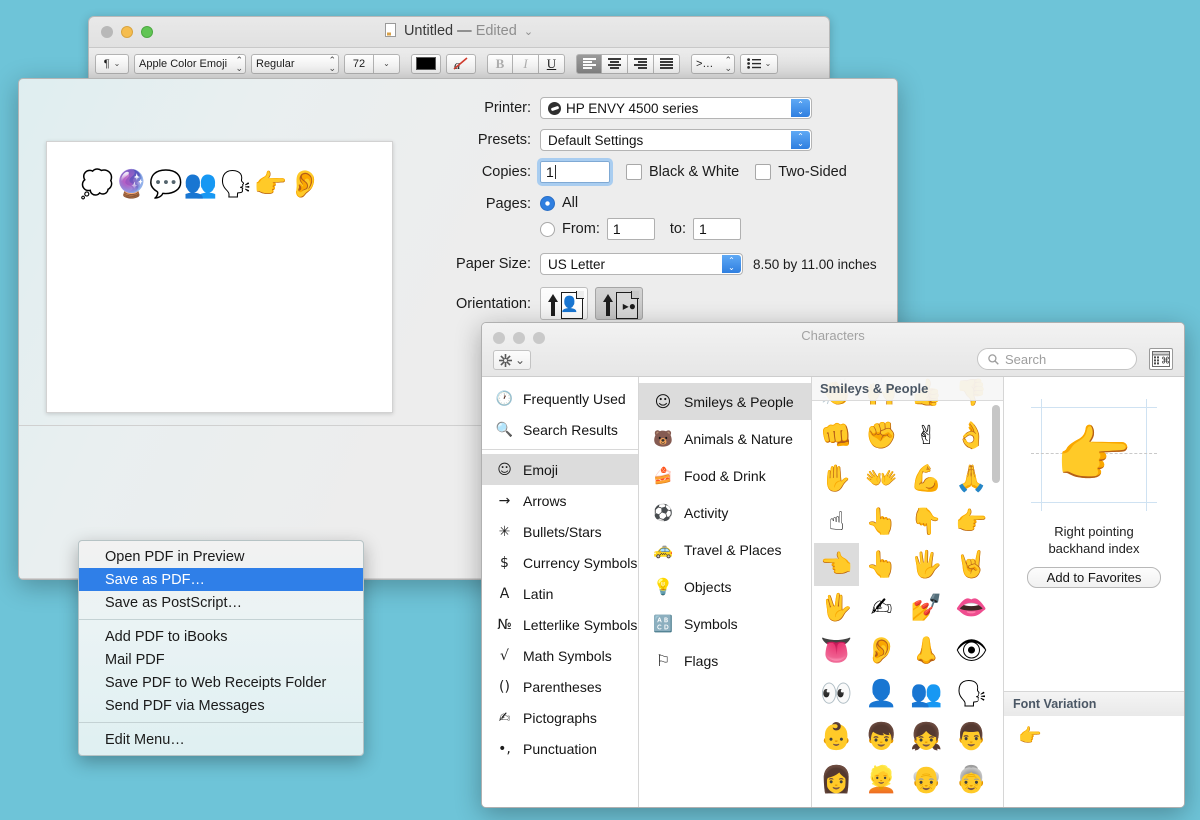  Describe the element at coordinates (512, 360) in the screenshot. I see `action-gear-button: ⌄` at that location.